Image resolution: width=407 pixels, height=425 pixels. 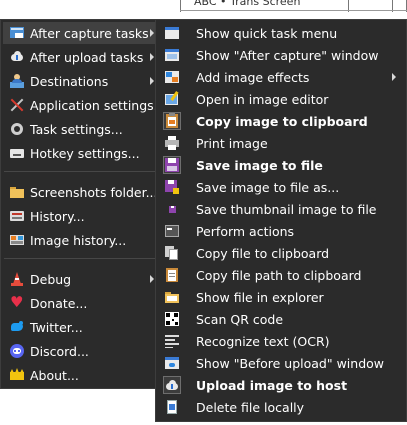 I want to click on explorer-folder-icon, so click(x=172, y=297).